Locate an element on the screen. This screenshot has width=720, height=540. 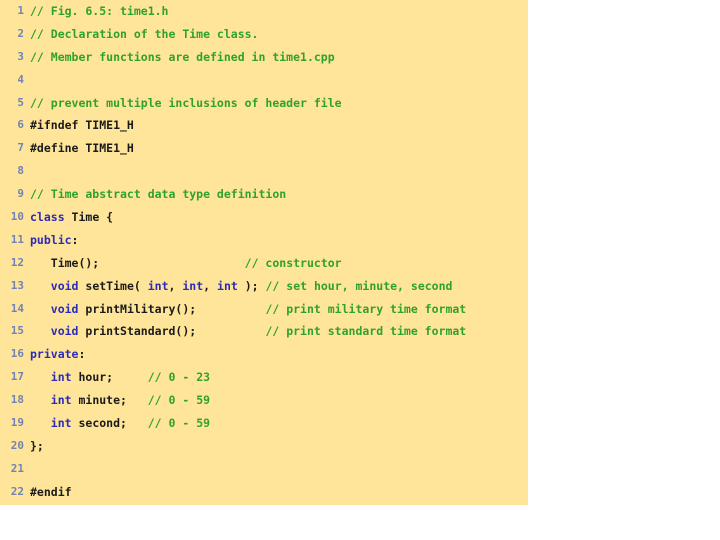
line-number: 18 is located at coordinates (17, 400).